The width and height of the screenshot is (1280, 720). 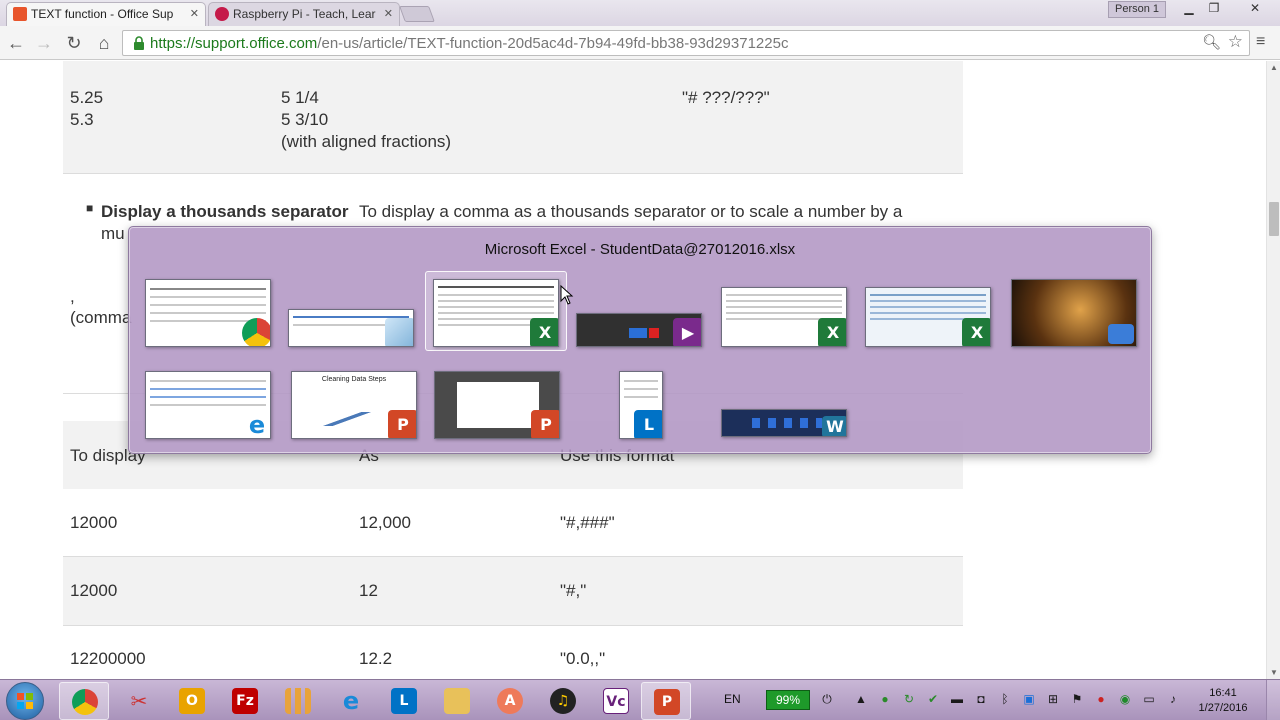 I want to click on row-divider, so click(x=513, y=173).